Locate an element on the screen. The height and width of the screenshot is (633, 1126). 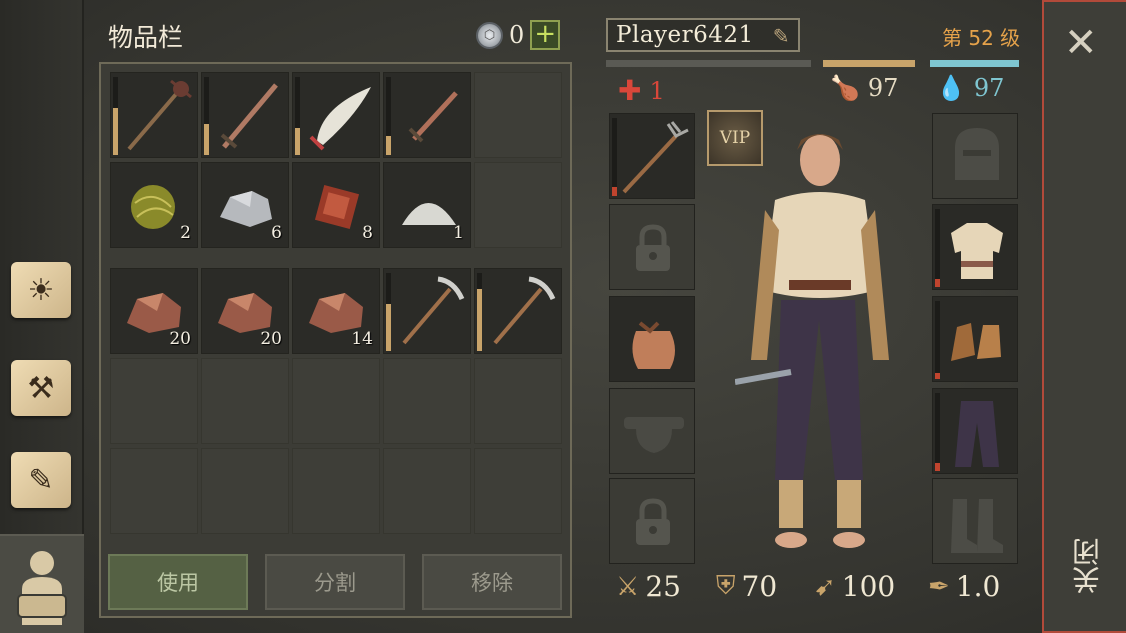
helmet-icon is located at coordinates (977, 154).